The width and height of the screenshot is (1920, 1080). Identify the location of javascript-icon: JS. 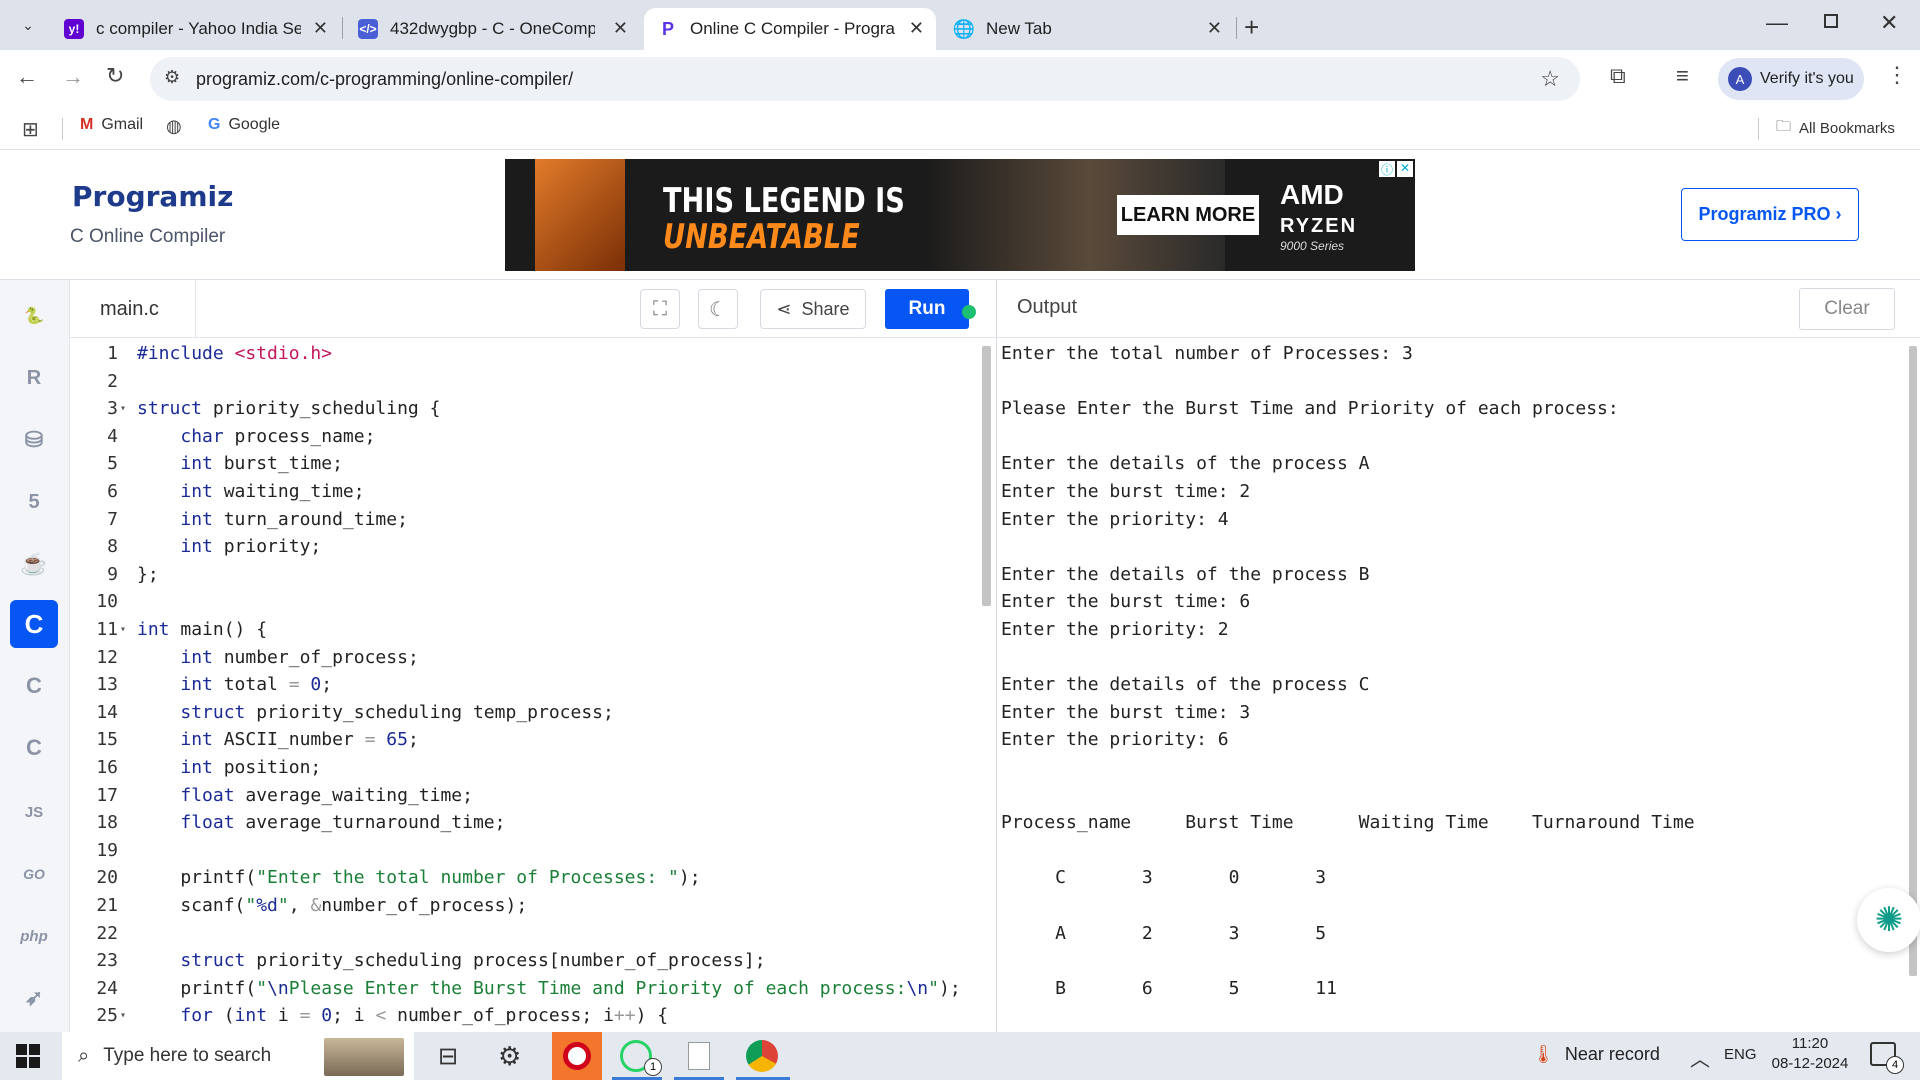
(34, 812).